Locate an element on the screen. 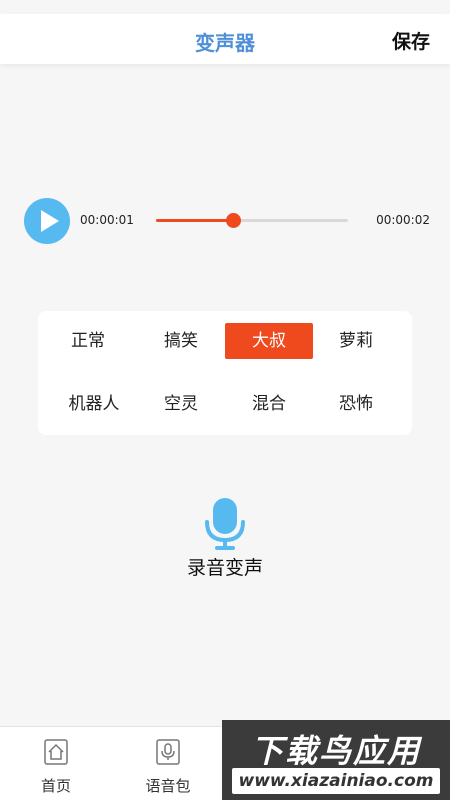  play-button is located at coordinates (47, 221).